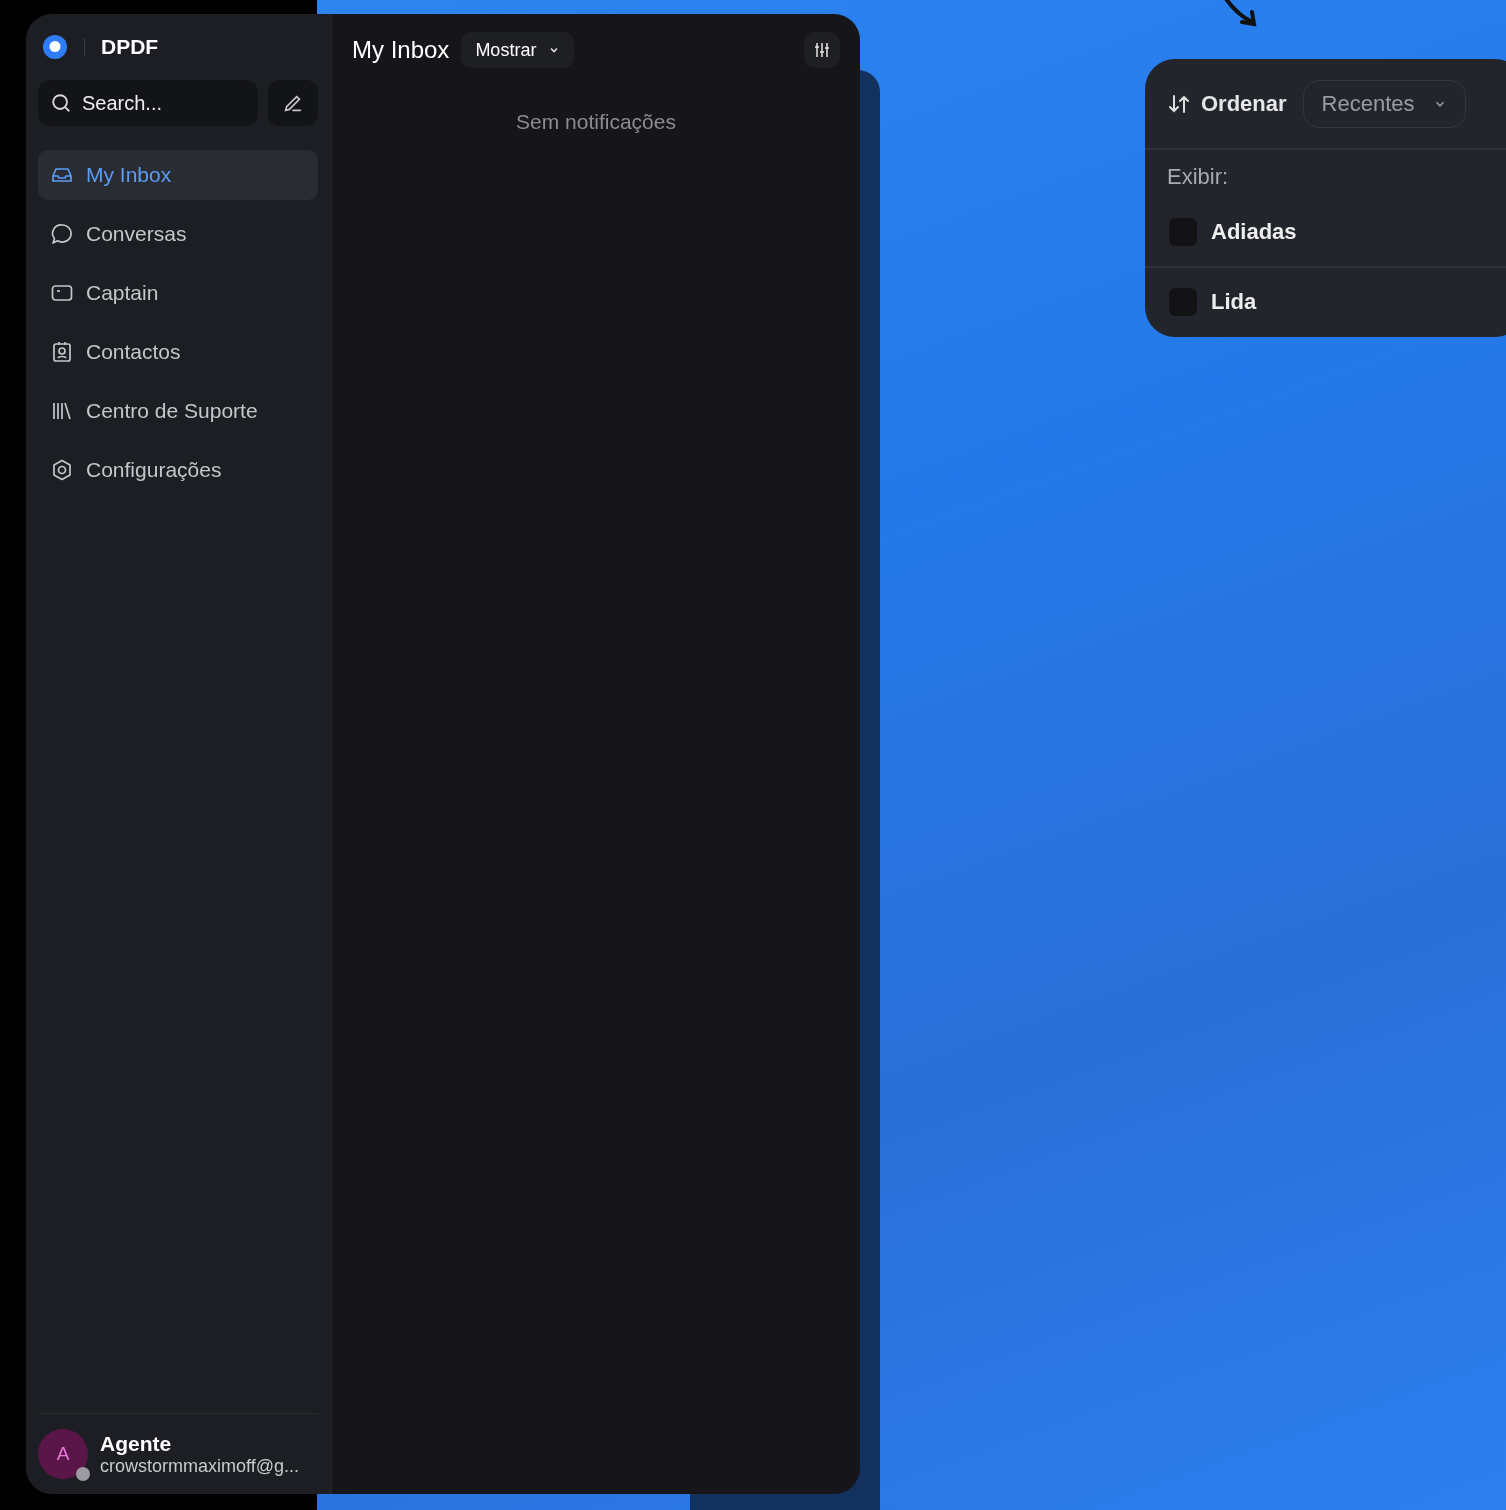 The image size is (1506, 1510). I want to click on nav-item: Configurações, so click(178, 470).